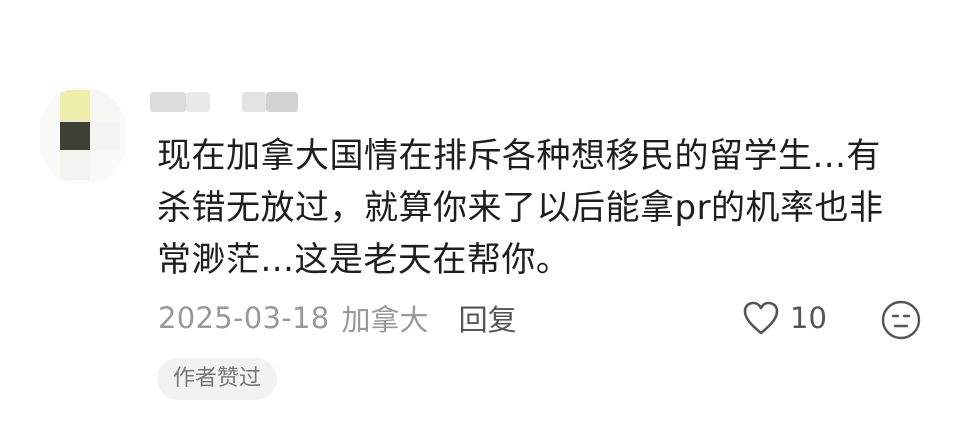  What do you see at coordinates (519, 156) in the screenshot?
I see `comment-text-line: 现在加拿大国情在排斥各种想移民的留学生...有` at bounding box center [519, 156].